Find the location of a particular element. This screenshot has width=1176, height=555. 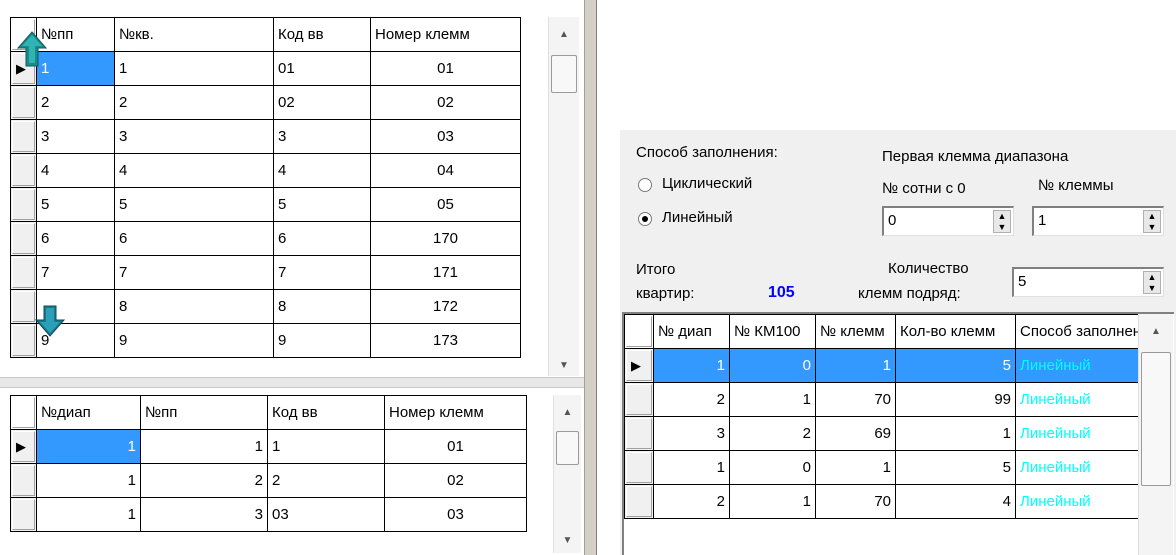

column-header: №диап is located at coordinates (88, 412).